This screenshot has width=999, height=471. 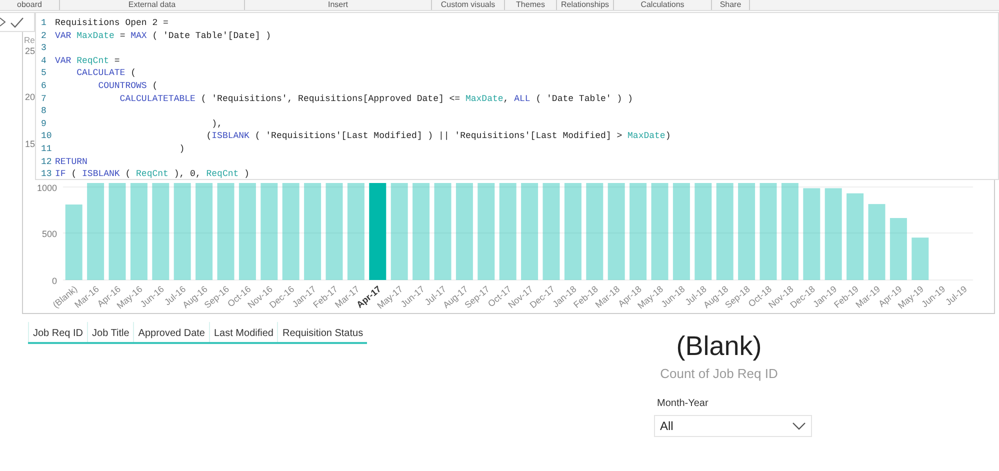 I want to click on code-line: ),, so click(x=216, y=124).